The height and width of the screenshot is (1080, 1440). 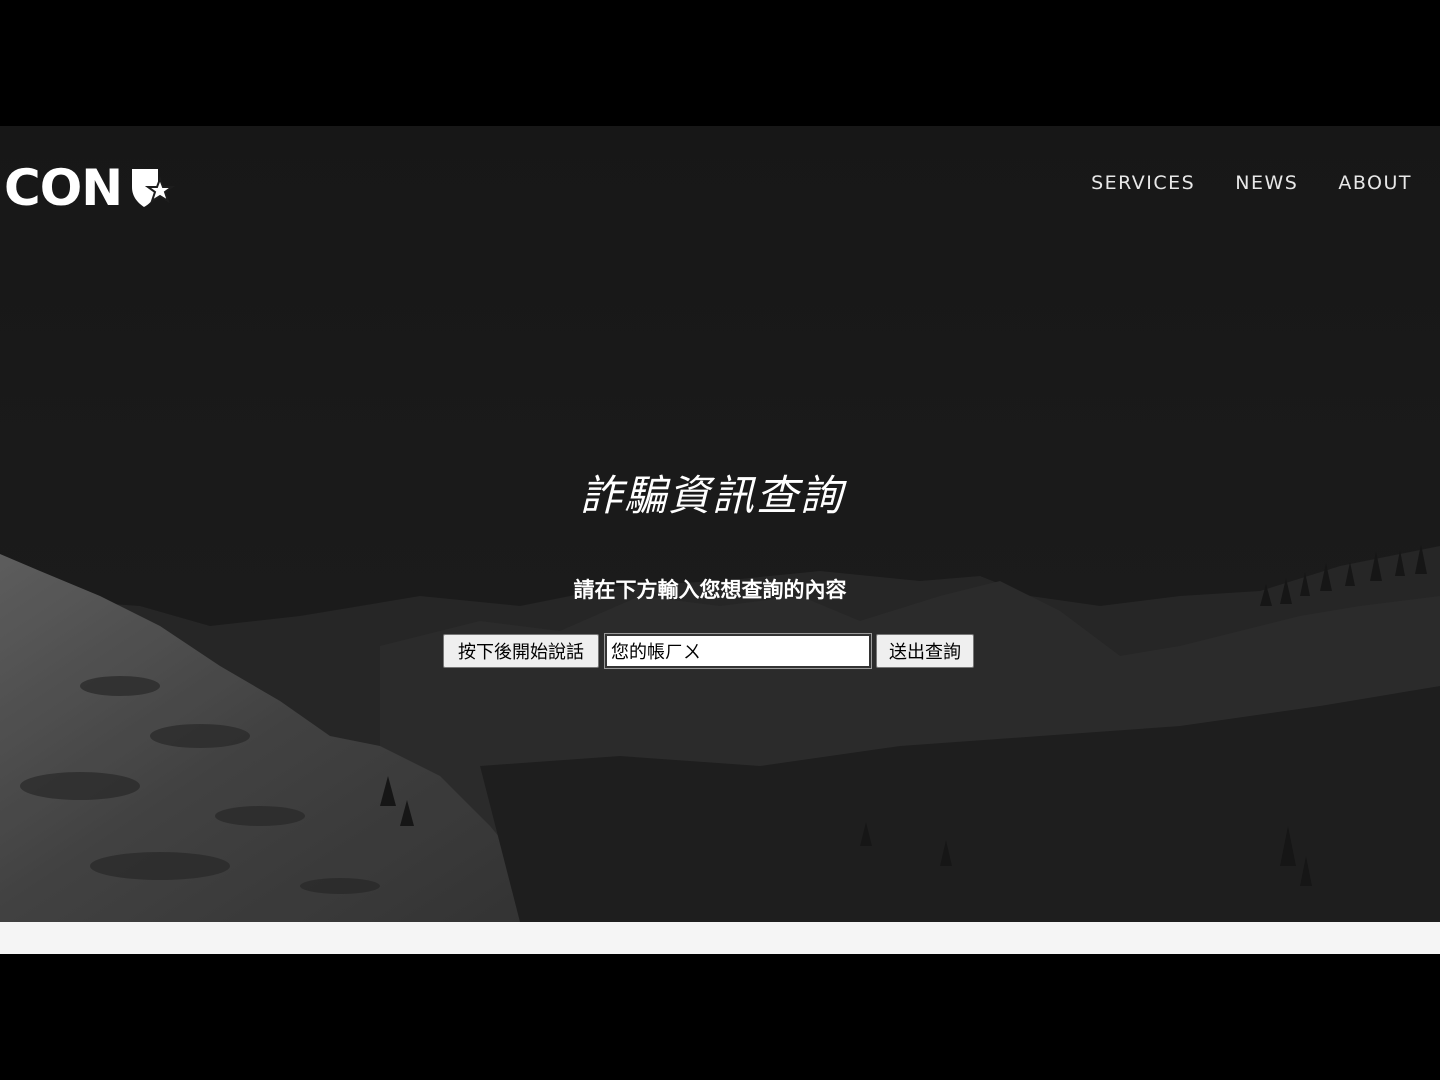 What do you see at coordinates (720, 938) in the screenshot?
I see `page-bottom-strip` at bounding box center [720, 938].